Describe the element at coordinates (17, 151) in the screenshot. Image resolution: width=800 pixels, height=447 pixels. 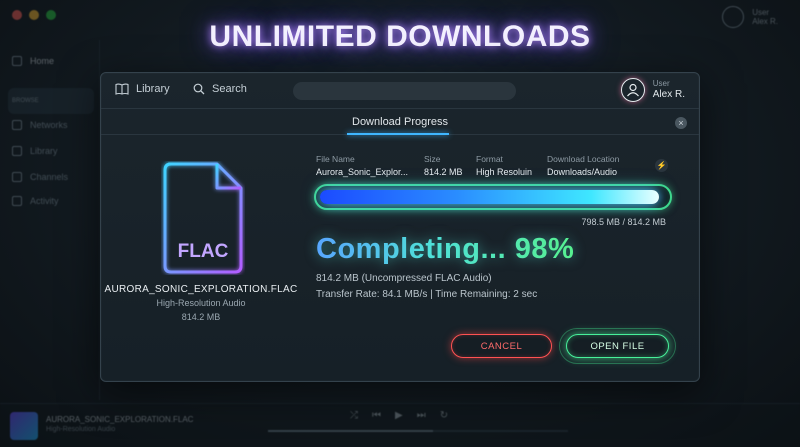
I see `library-icon` at that location.